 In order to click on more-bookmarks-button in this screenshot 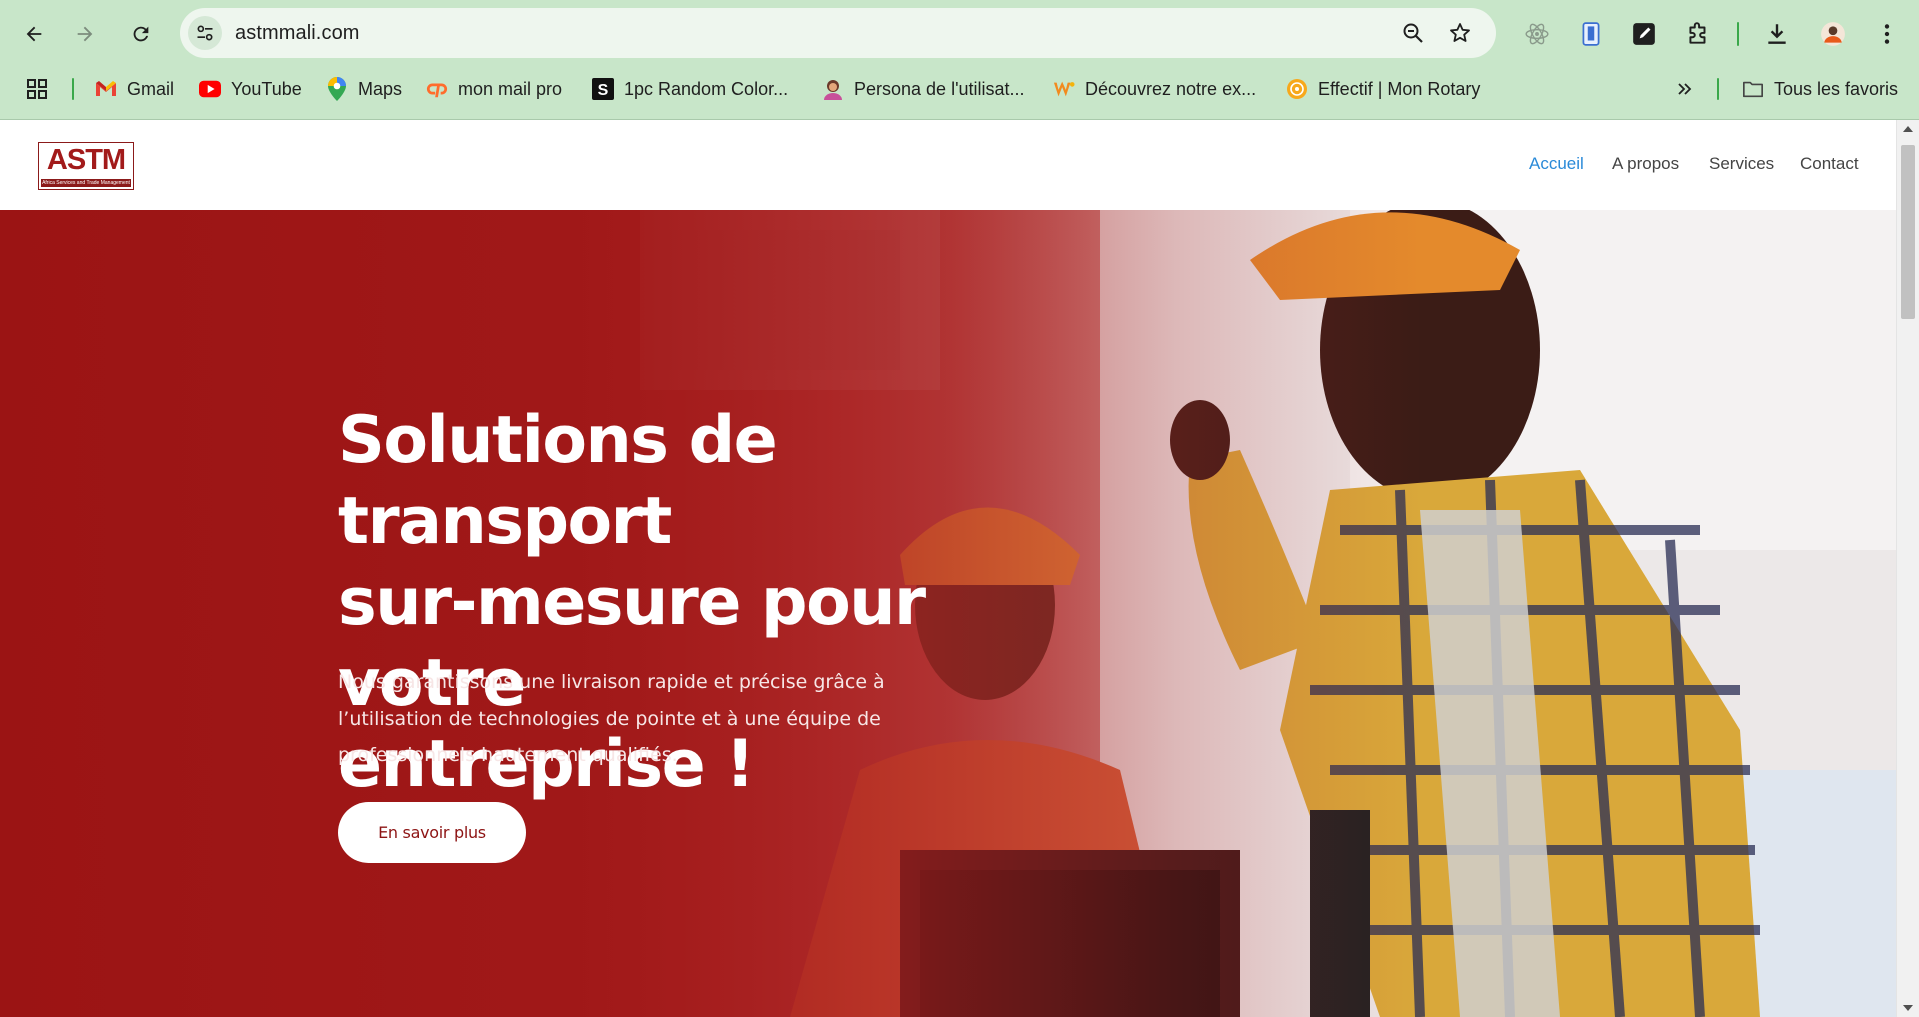, I will do `click(1690, 89)`.